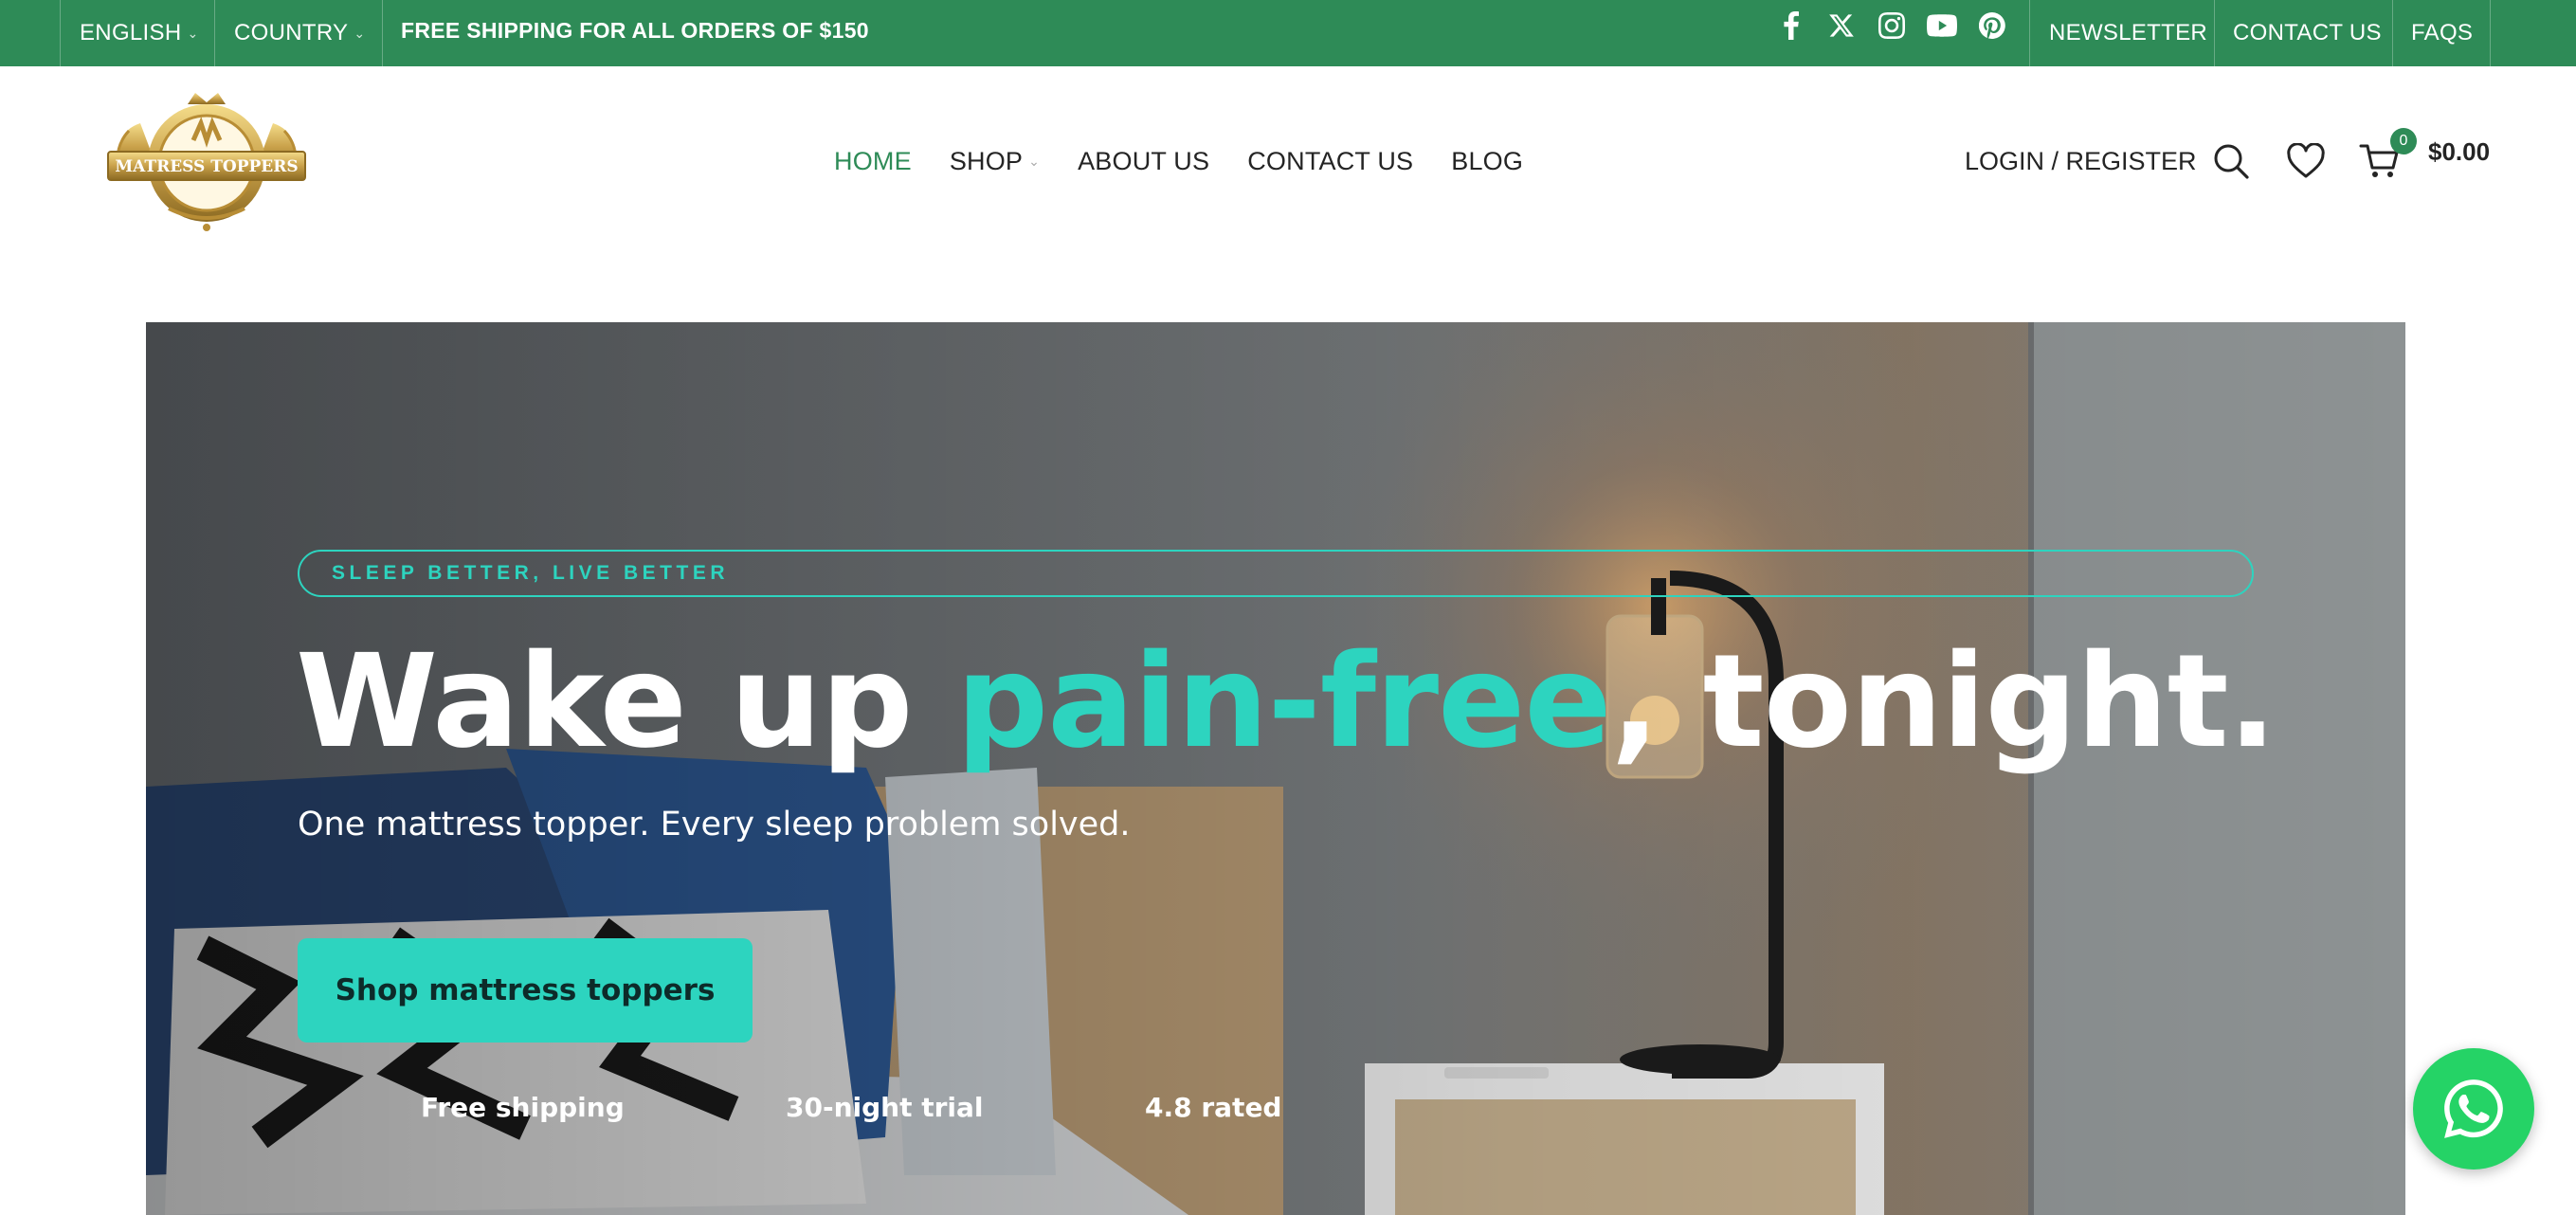 This screenshot has height=1215, width=2576. I want to click on headline-accent: pain-free, so click(1283, 702).